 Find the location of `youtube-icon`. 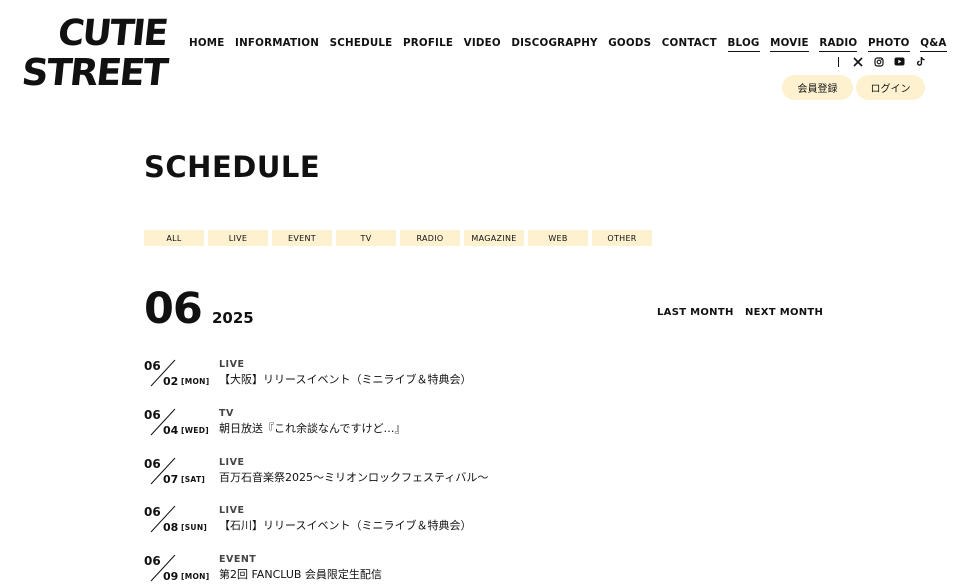

youtube-icon is located at coordinates (899, 61).